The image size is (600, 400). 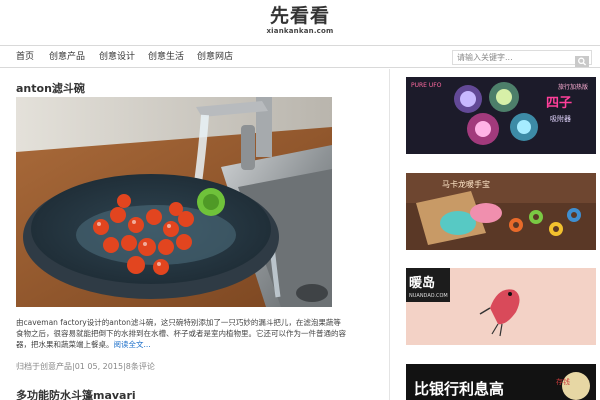 I want to click on ad-ufo-tag: 旅行加热版, so click(x=573, y=87).